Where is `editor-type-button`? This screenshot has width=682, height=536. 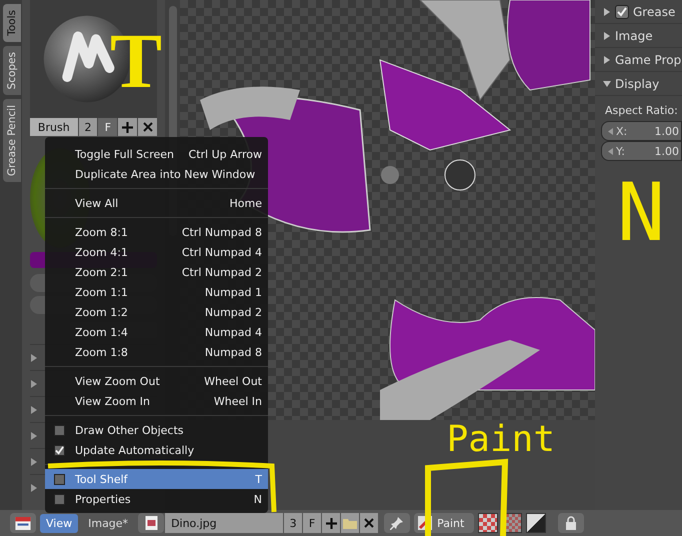
editor-type-button is located at coordinates (23, 523).